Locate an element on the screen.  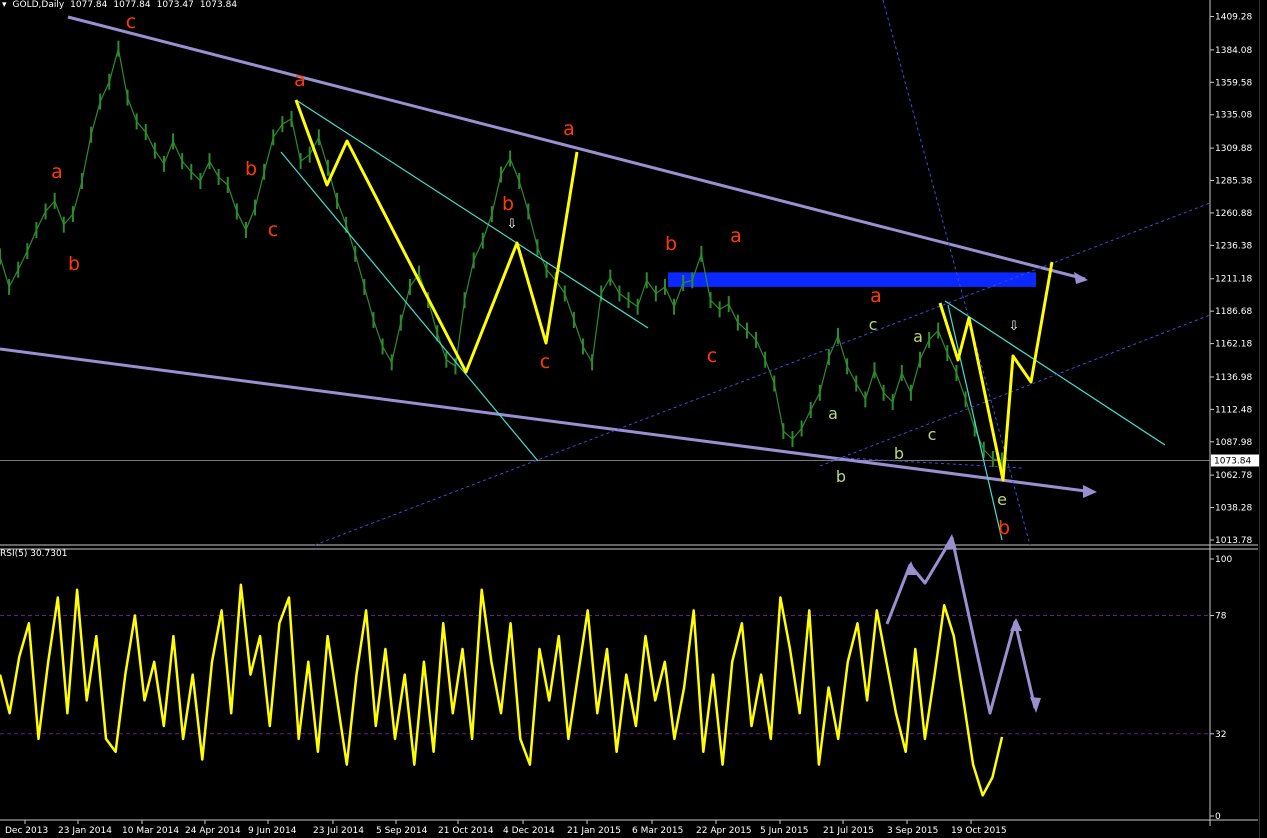
time-tick-label: Dec 2013 is located at coordinates (26, 831).